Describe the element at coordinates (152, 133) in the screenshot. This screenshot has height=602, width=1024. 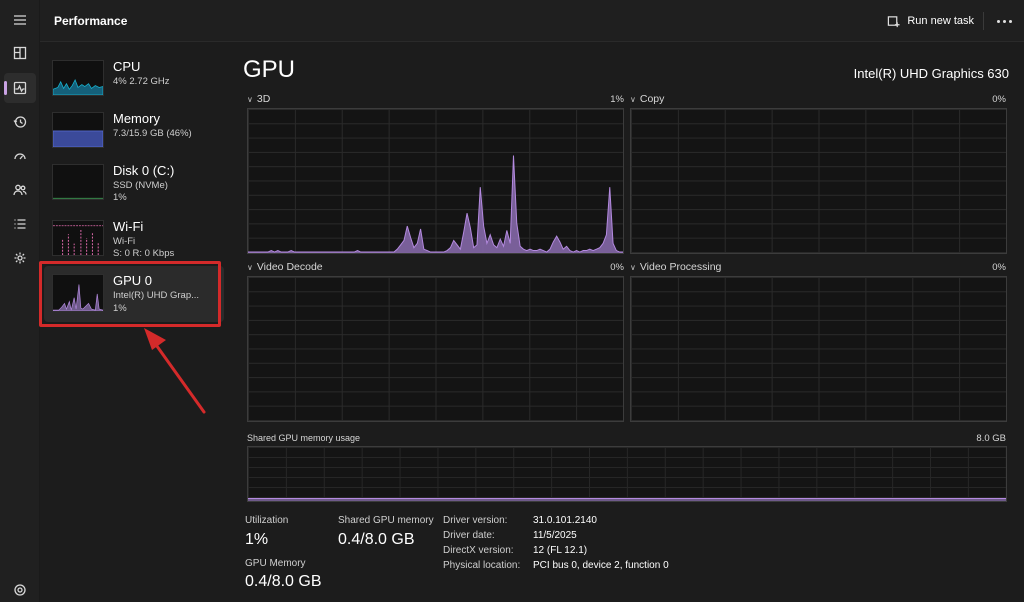
I see `resource-detail: 7.3/15.9 GB (46%)` at that location.